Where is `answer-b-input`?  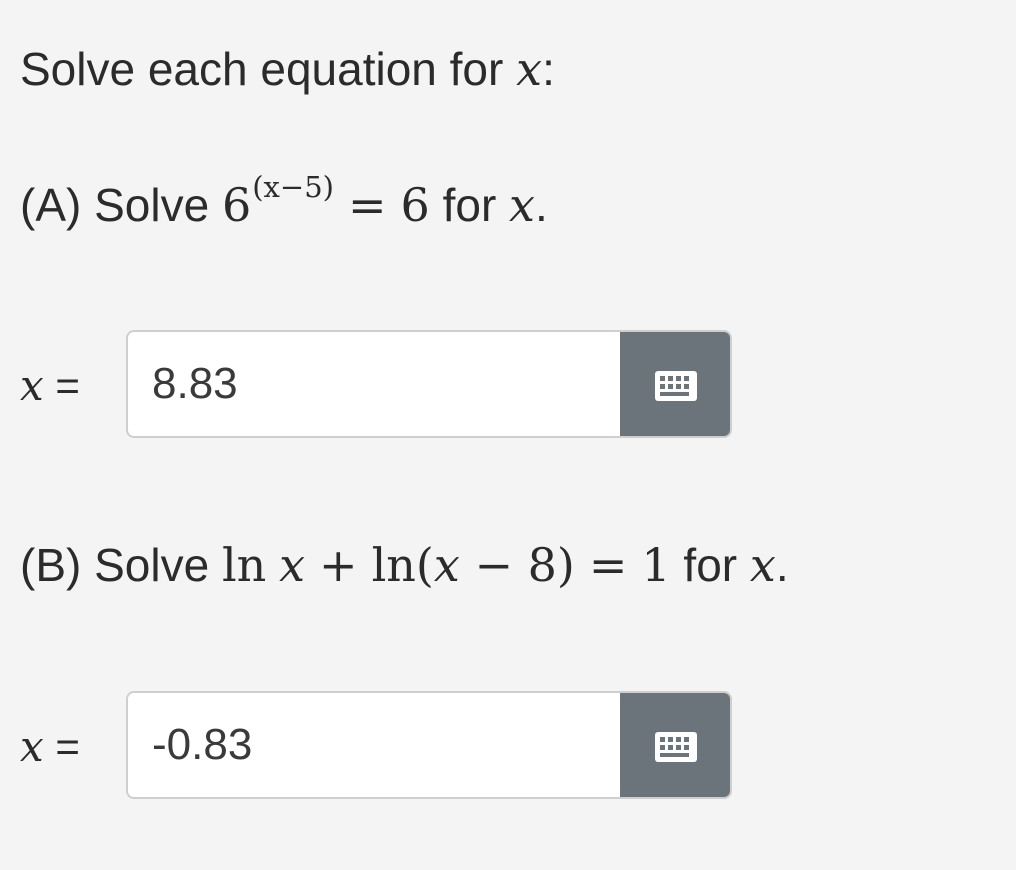 answer-b-input is located at coordinates (375, 745).